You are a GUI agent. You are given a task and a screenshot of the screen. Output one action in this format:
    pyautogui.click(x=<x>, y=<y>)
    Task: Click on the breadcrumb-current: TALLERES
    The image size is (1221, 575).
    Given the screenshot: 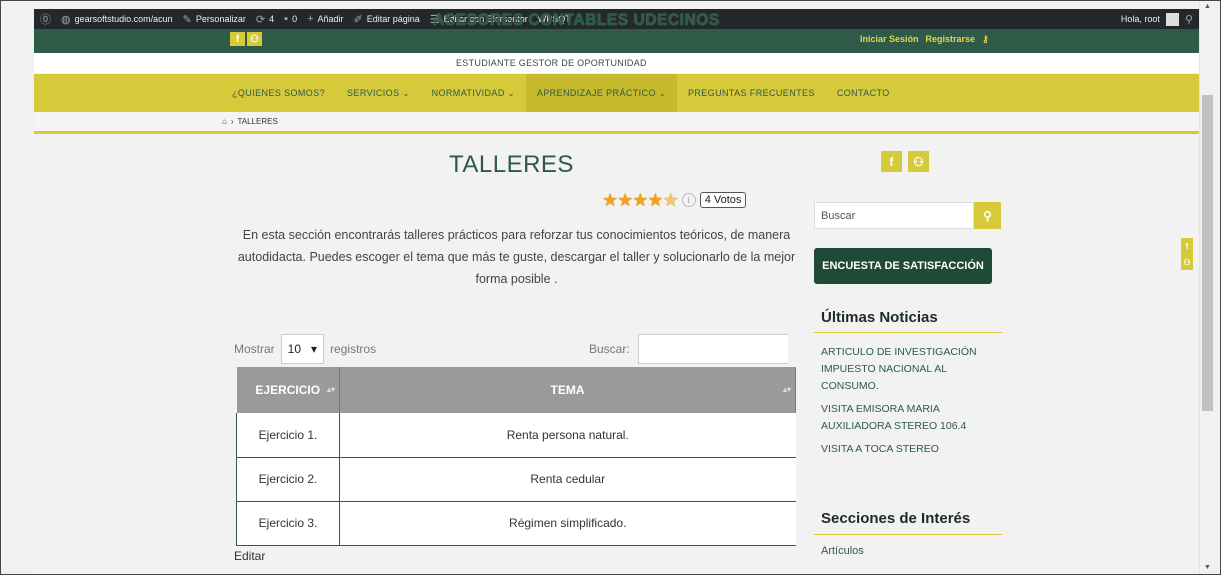 What is the action you would take?
    pyautogui.click(x=257, y=121)
    